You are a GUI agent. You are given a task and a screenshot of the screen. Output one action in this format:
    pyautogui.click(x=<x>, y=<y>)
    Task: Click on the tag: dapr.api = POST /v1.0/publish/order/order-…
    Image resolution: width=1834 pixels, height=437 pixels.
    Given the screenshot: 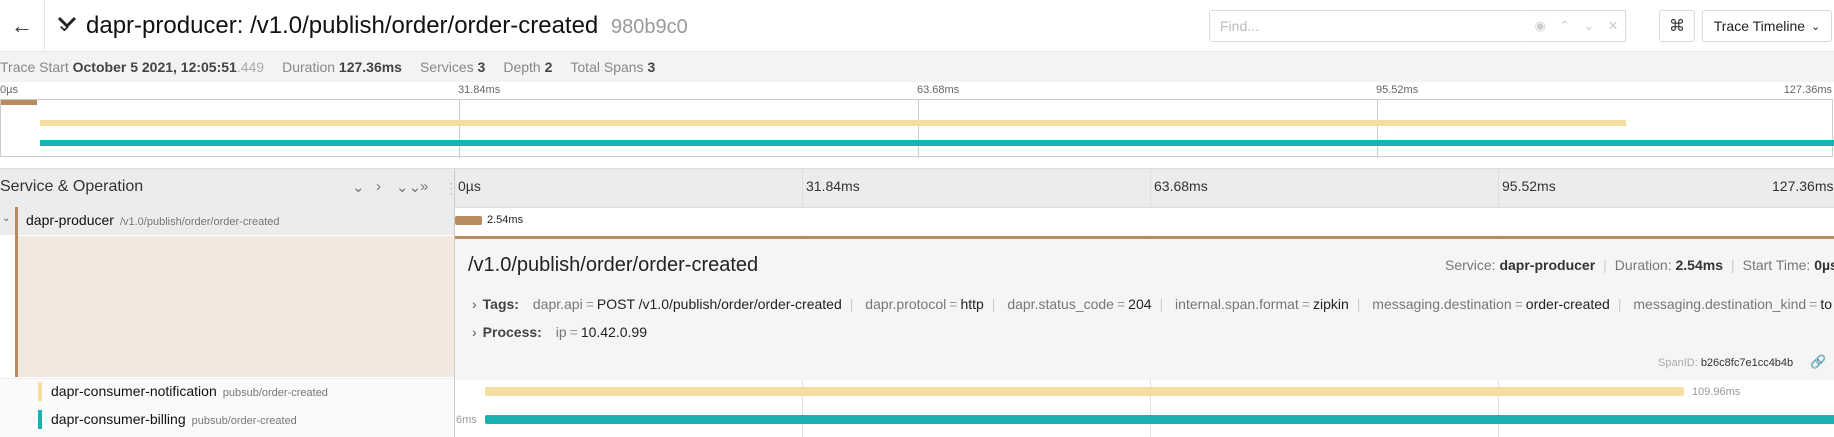 What is the action you would take?
    pyautogui.click(x=687, y=304)
    